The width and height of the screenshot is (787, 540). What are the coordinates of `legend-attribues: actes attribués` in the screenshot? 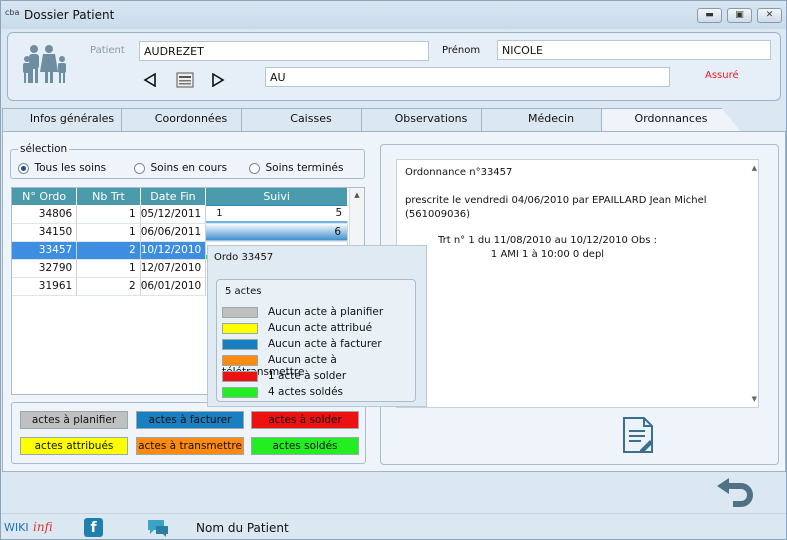 It's located at (74, 446).